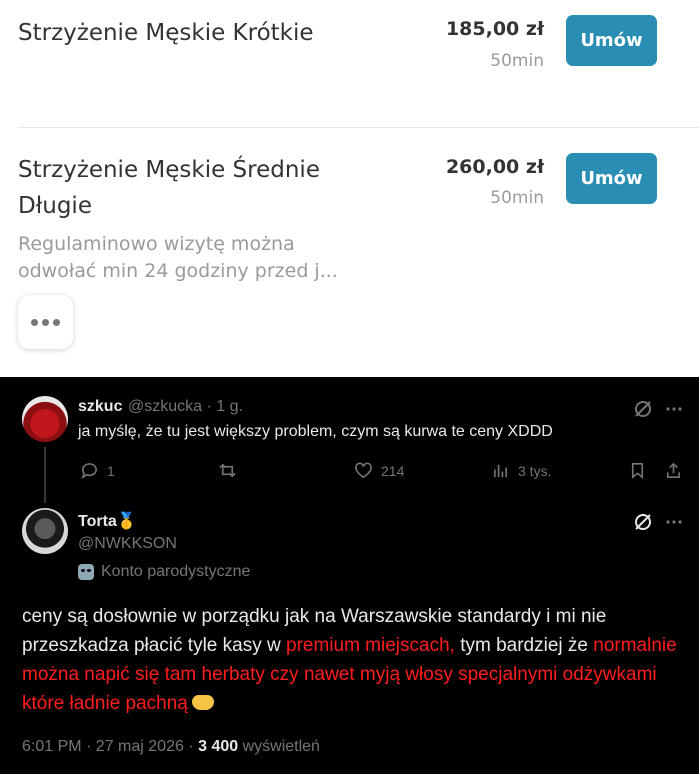  Describe the element at coordinates (358, 127) in the screenshot. I see `divider` at that location.